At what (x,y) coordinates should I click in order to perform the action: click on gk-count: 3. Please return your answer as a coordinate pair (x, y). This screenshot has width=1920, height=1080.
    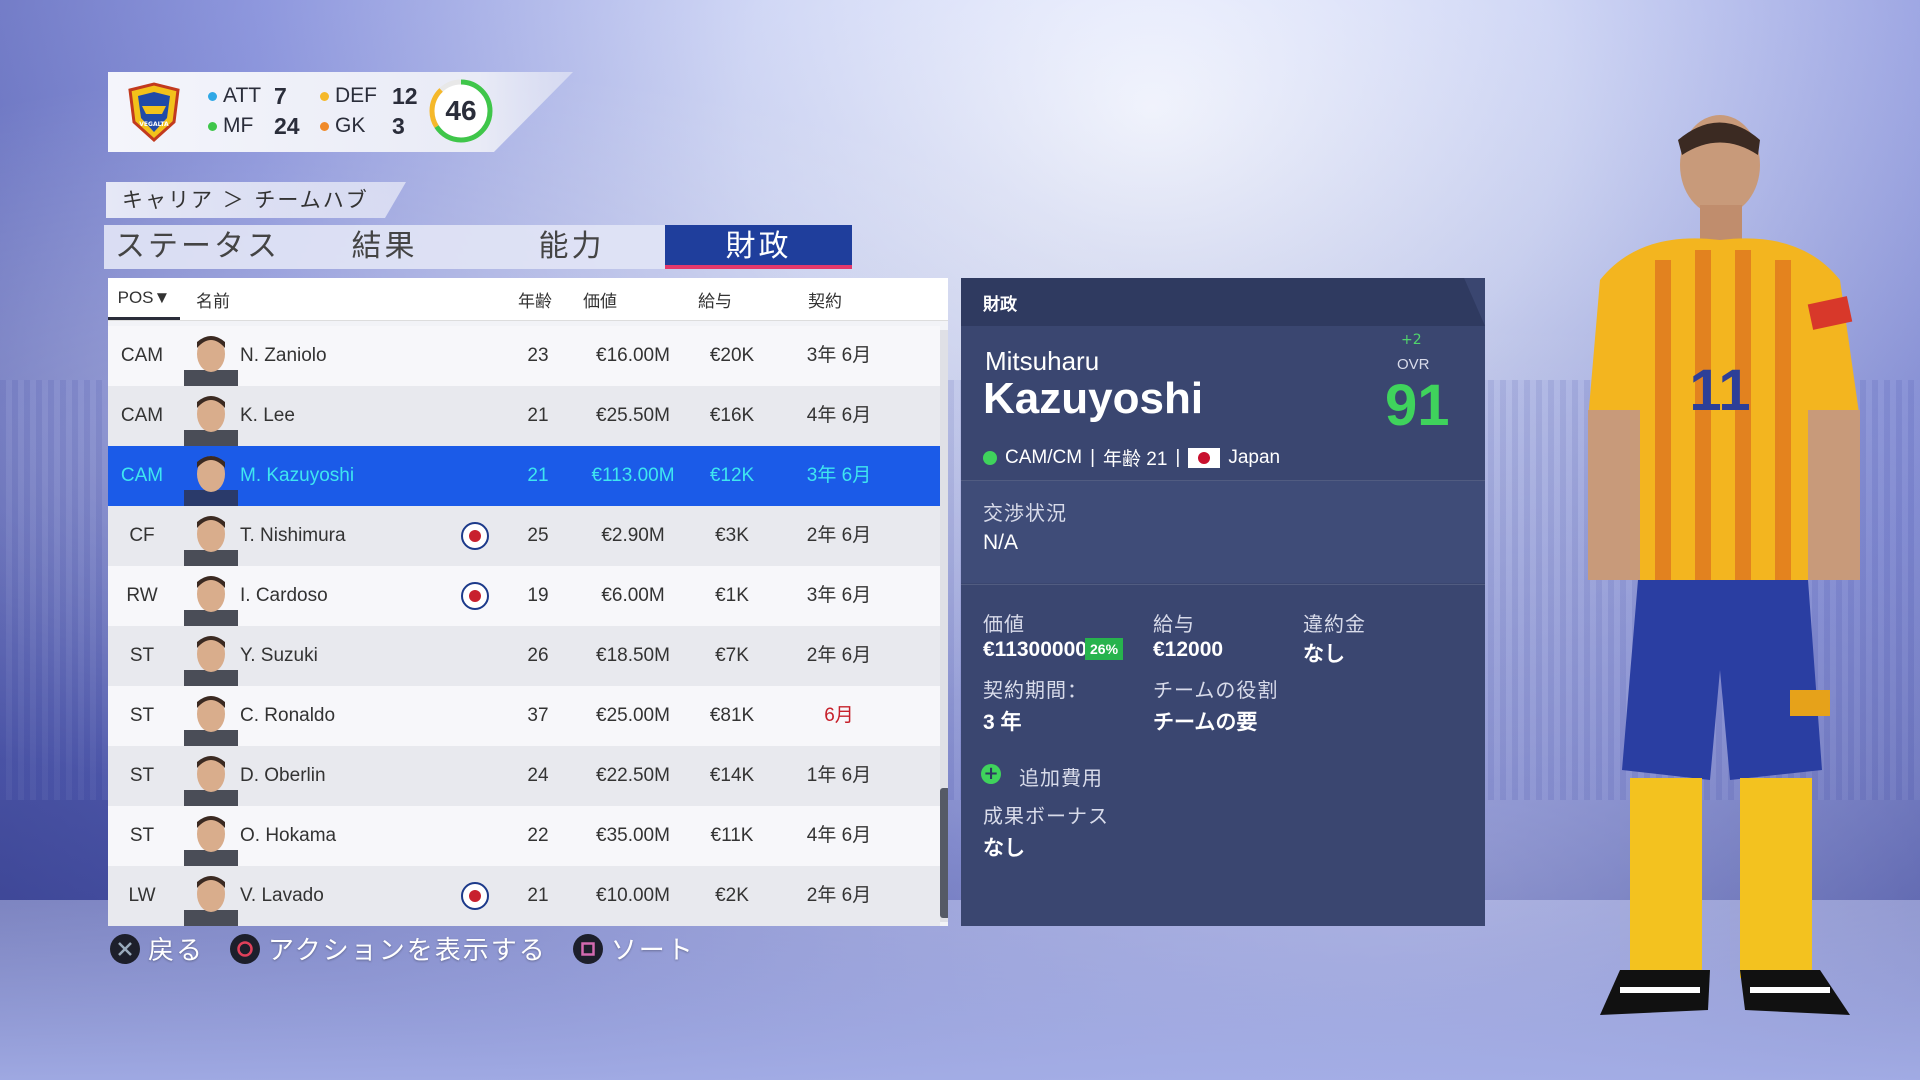
    Looking at the image, I should click on (398, 126).